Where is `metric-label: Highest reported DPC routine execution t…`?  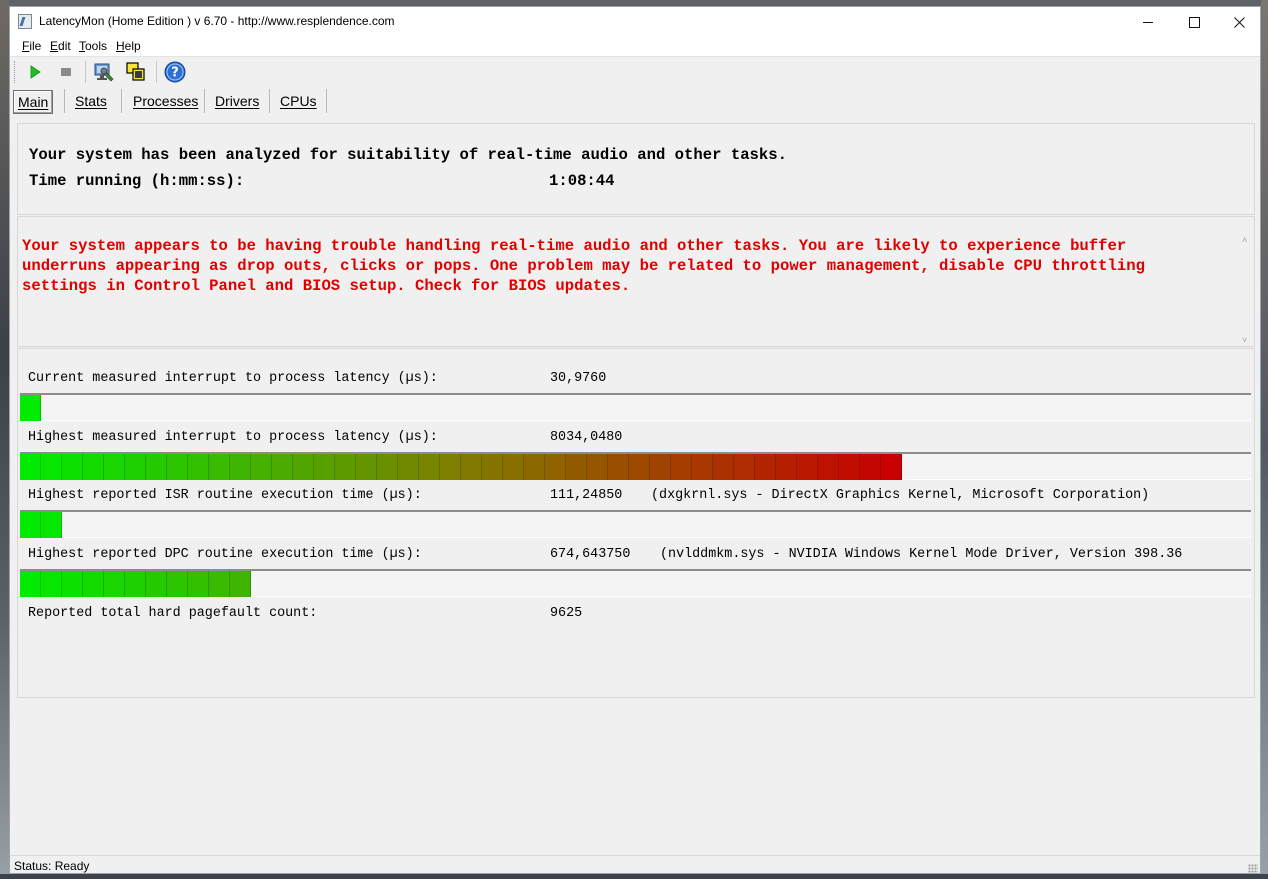
metric-label: Highest reported DPC routine execution t… is located at coordinates (225, 554).